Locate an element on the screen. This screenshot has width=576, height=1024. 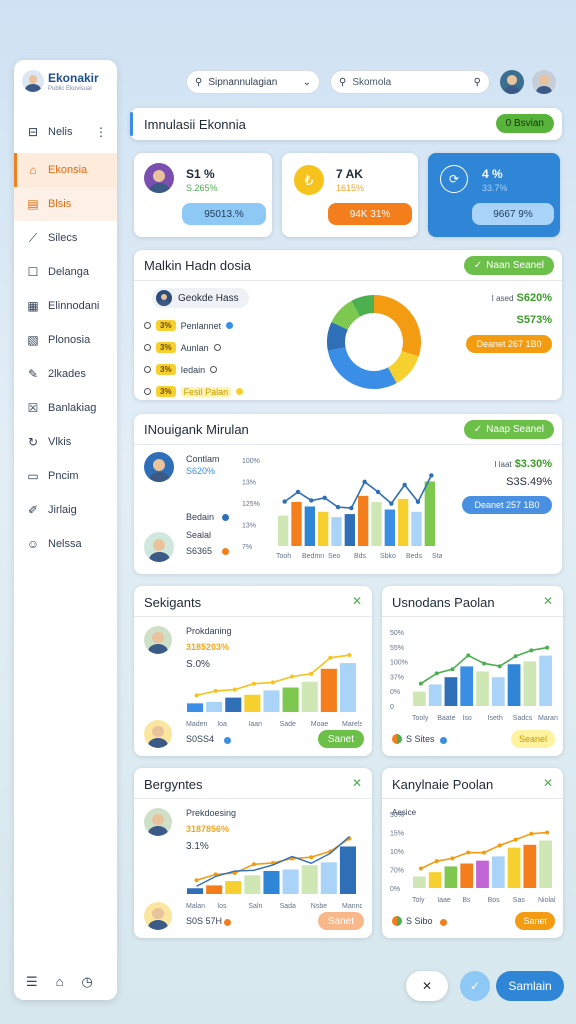
x-tick-label: Ios is located at coordinates (222, 906).